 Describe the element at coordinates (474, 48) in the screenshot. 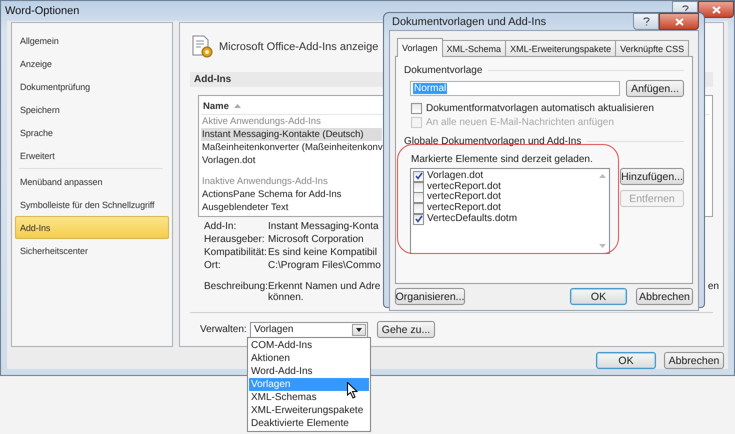

I see `tab: XML-Schema` at that location.